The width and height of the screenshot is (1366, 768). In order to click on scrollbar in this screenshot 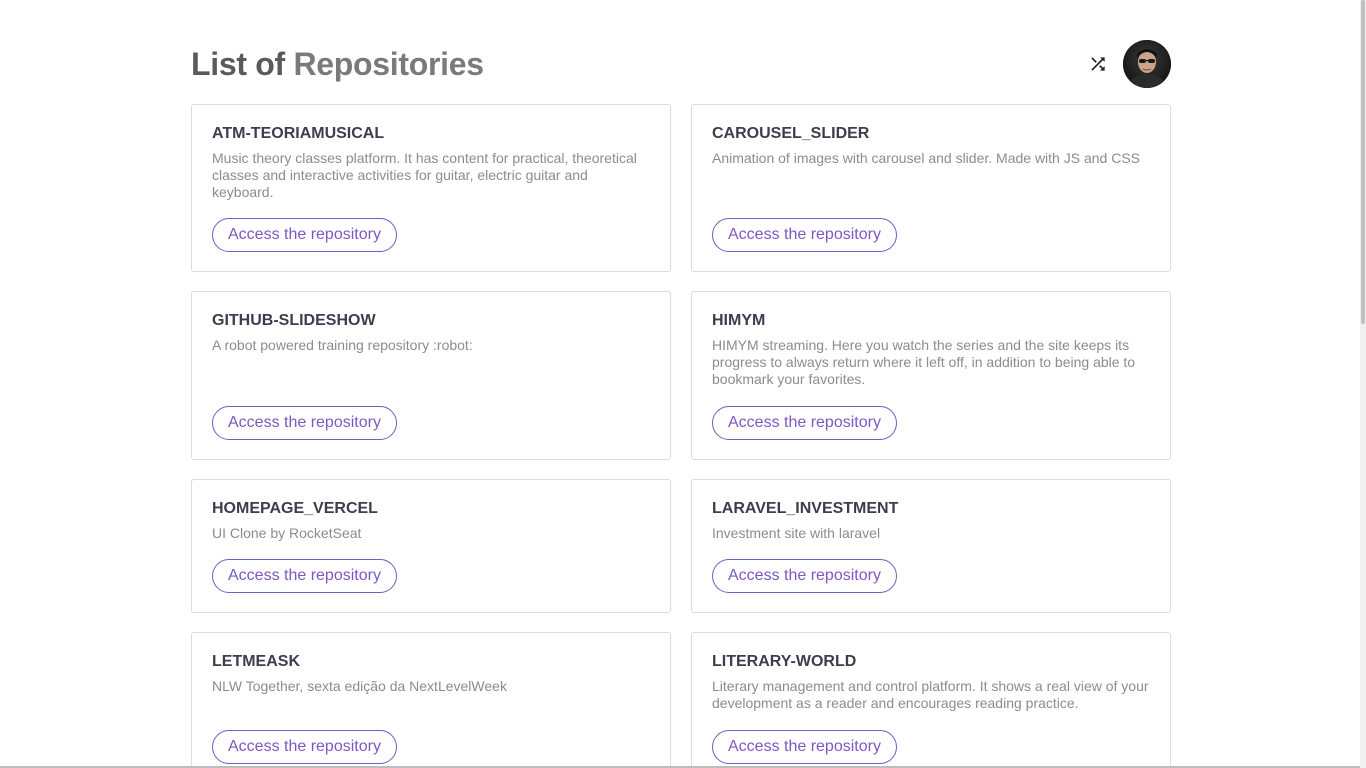, I will do `click(1363, 384)`.